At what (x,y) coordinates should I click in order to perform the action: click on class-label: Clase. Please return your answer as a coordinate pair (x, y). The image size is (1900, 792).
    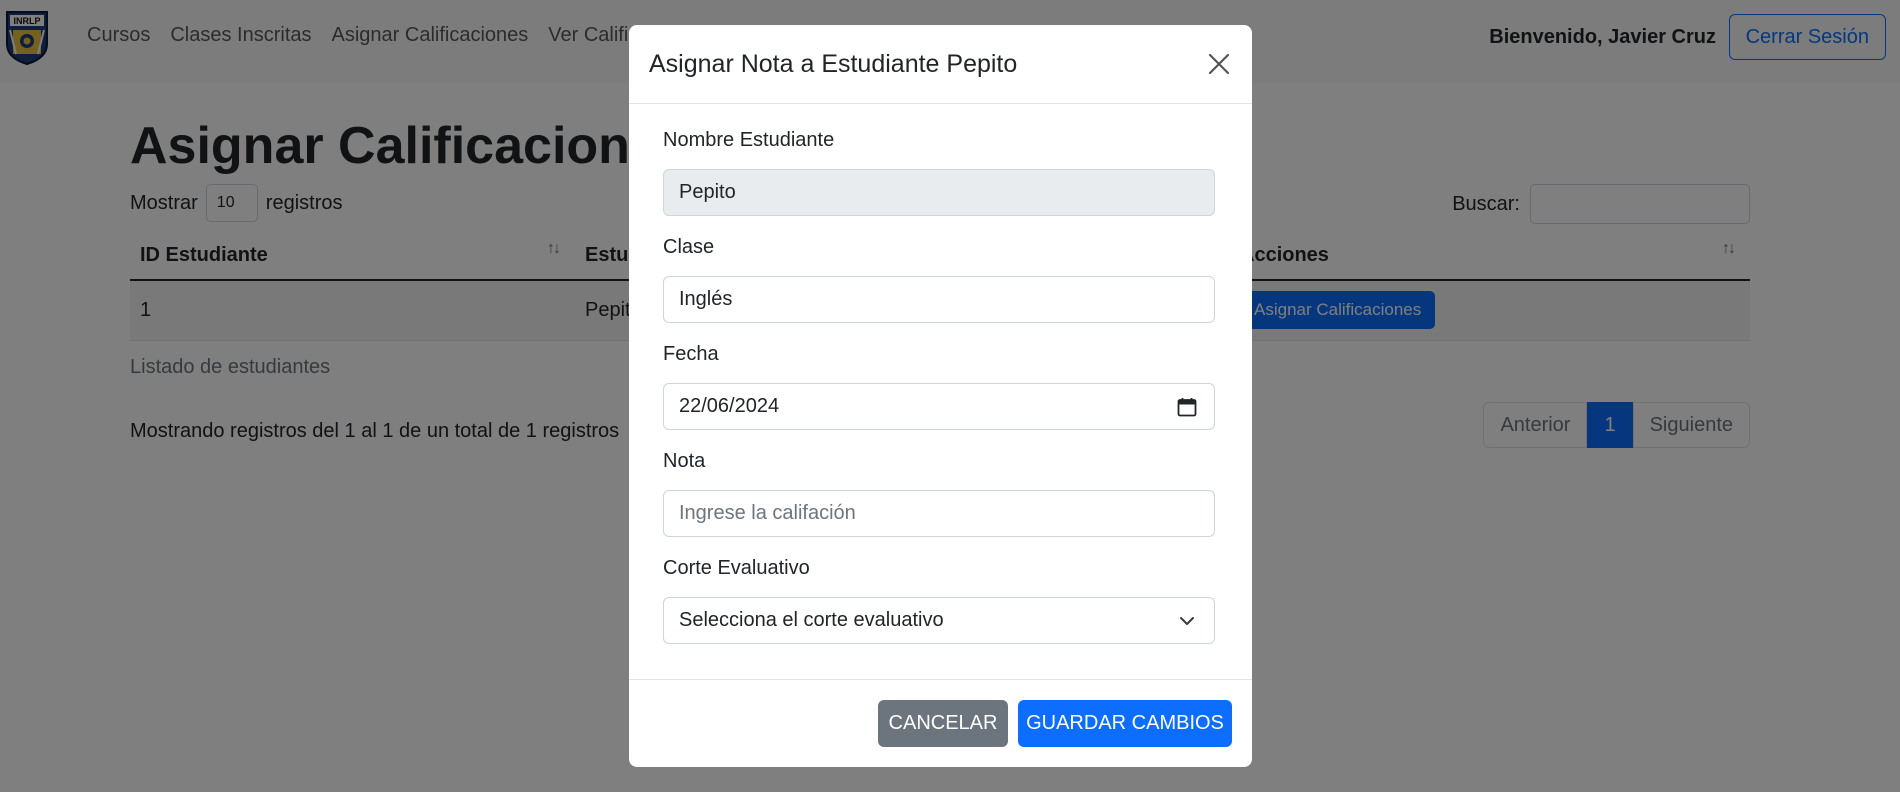
    Looking at the image, I should click on (689, 247).